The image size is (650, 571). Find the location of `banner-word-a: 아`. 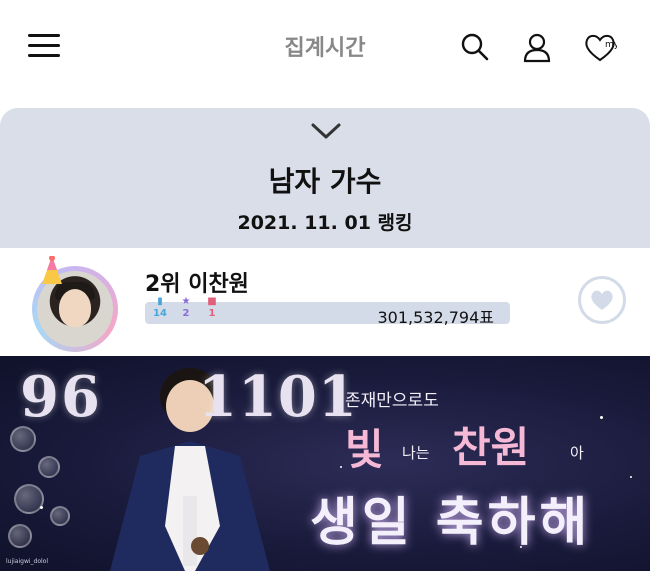

banner-word-a: 아 is located at coordinates (577, 453).